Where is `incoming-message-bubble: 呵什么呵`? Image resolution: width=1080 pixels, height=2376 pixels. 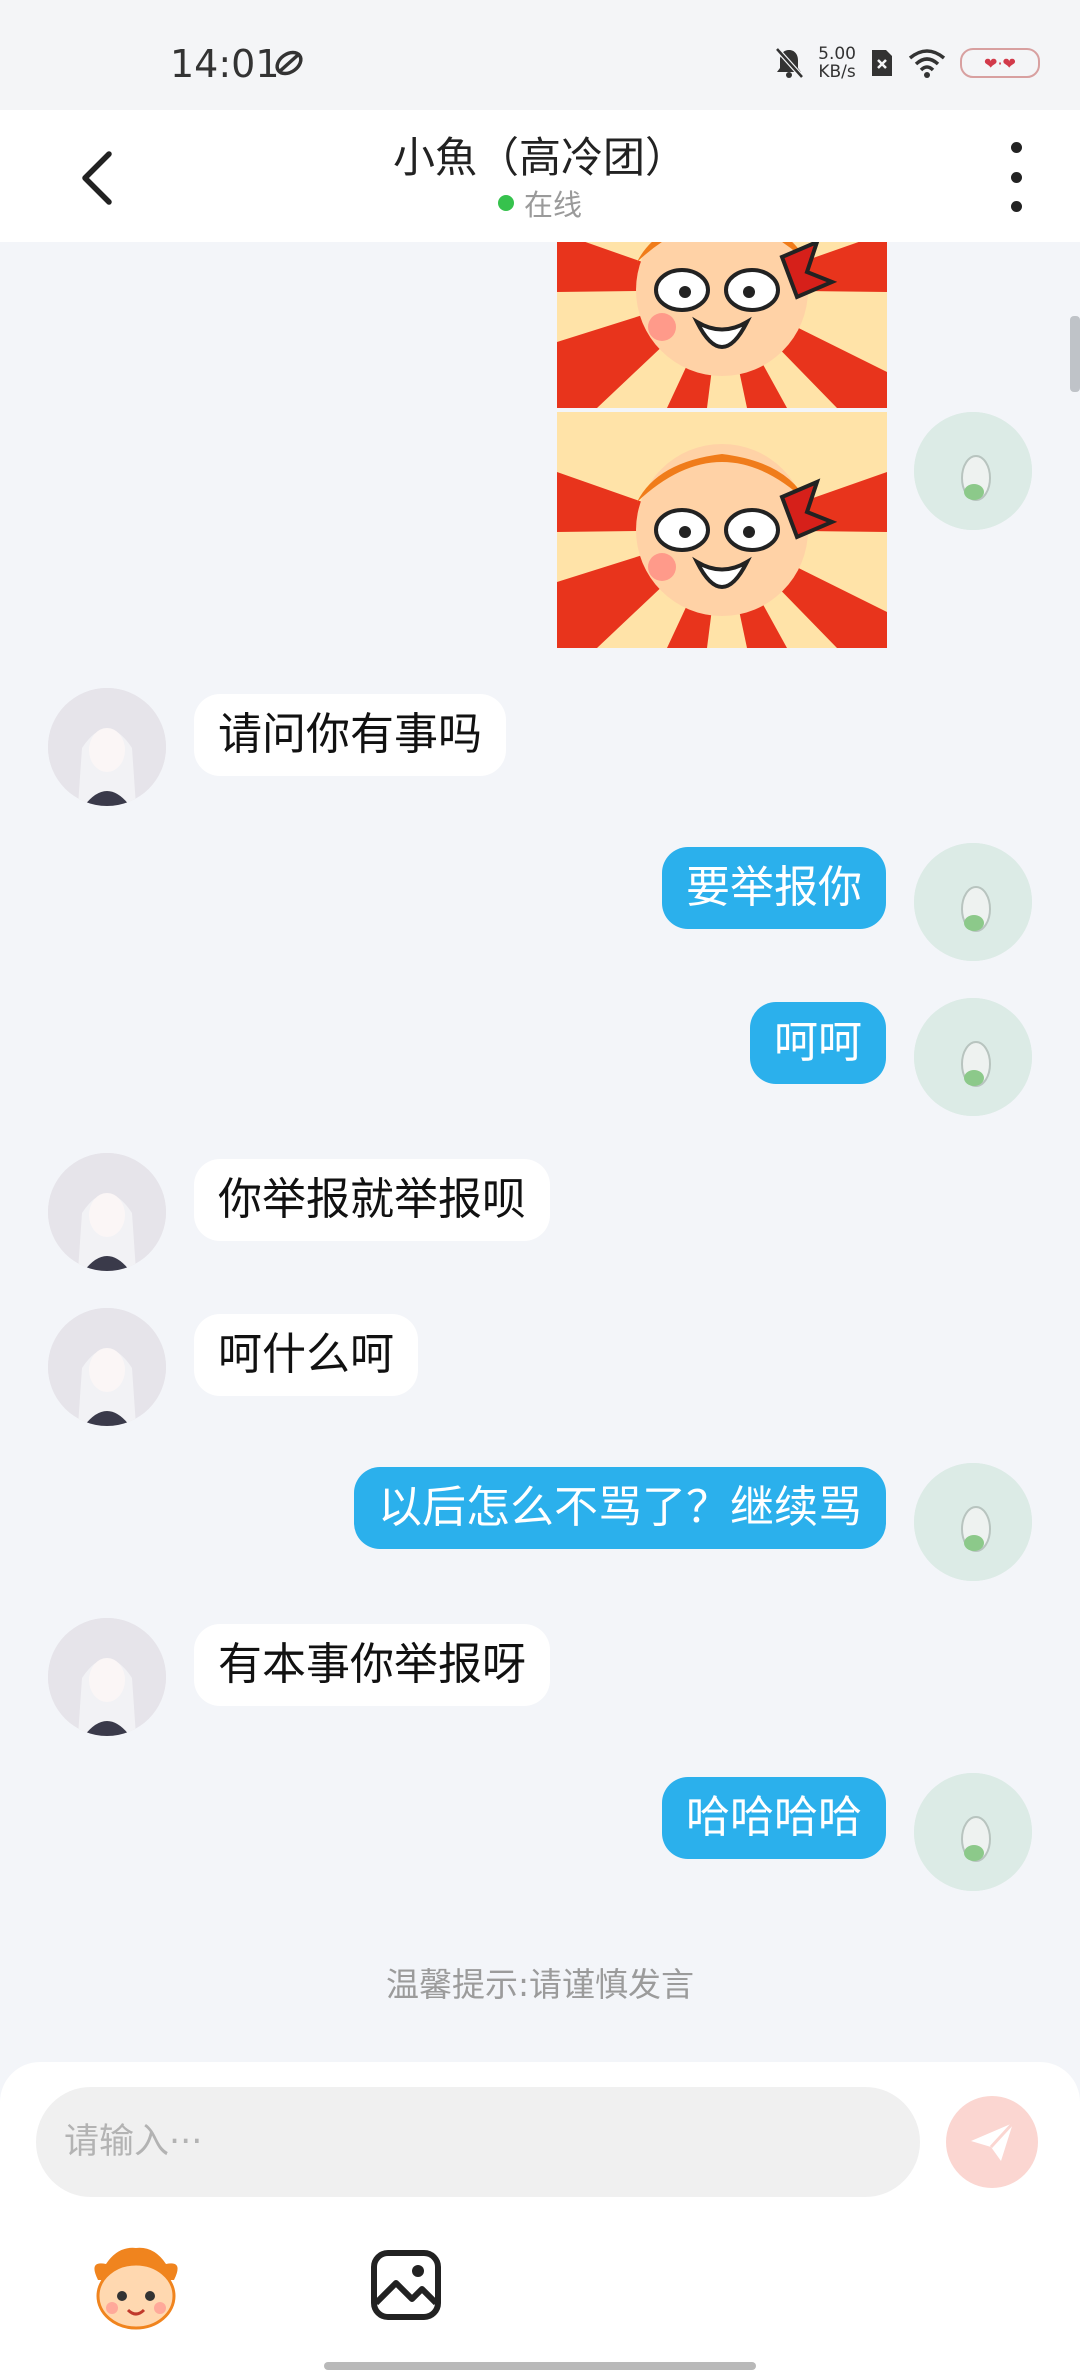
incoming-message-bubble: 呵什么呵 is located at coordinates (306, 1355).